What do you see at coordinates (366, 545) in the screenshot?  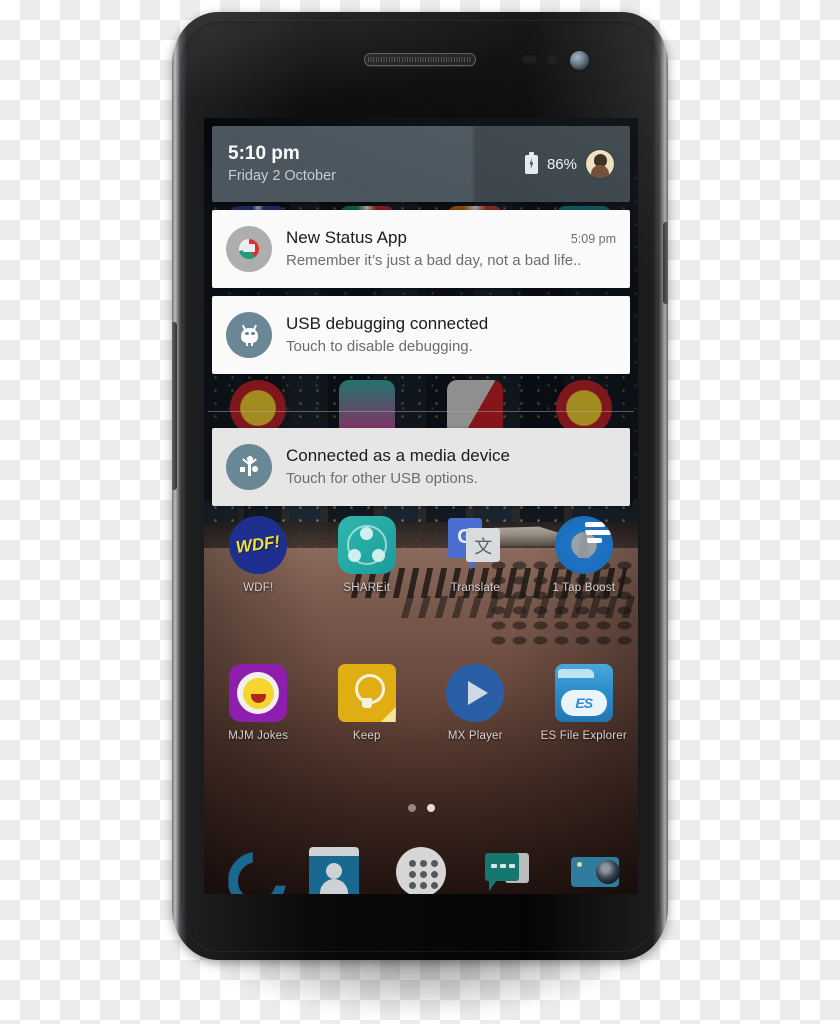 I see `shareit-app-icon` at bounding box center [366, 545].